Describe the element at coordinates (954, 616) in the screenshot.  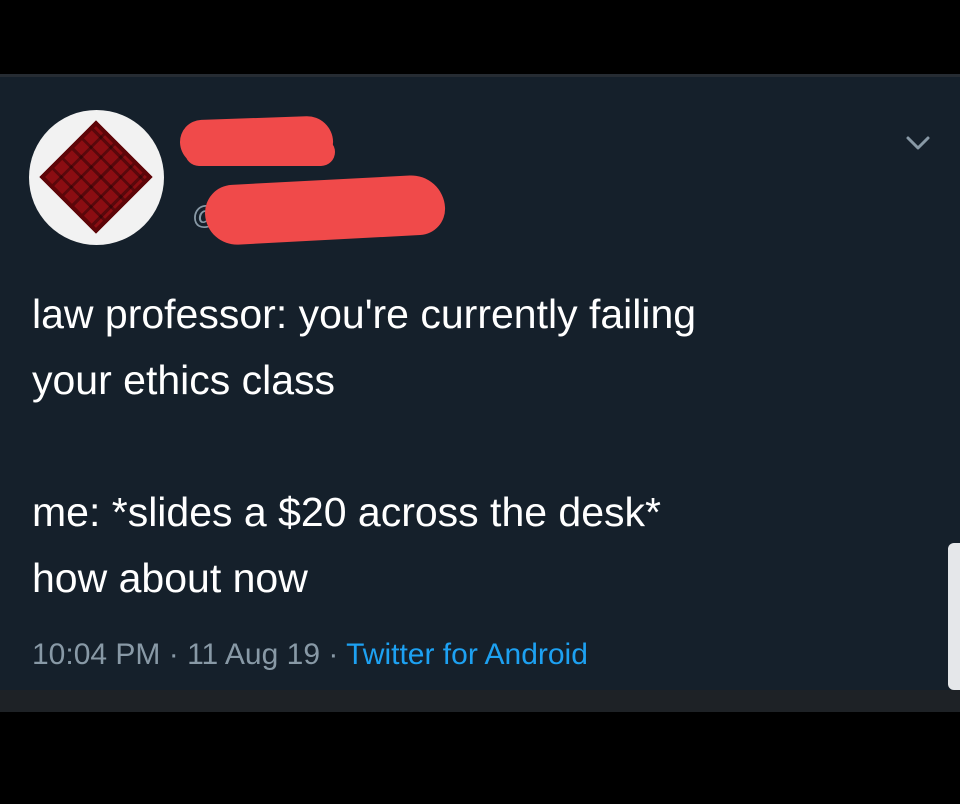
I see `scrollbar-thumb` at that location.